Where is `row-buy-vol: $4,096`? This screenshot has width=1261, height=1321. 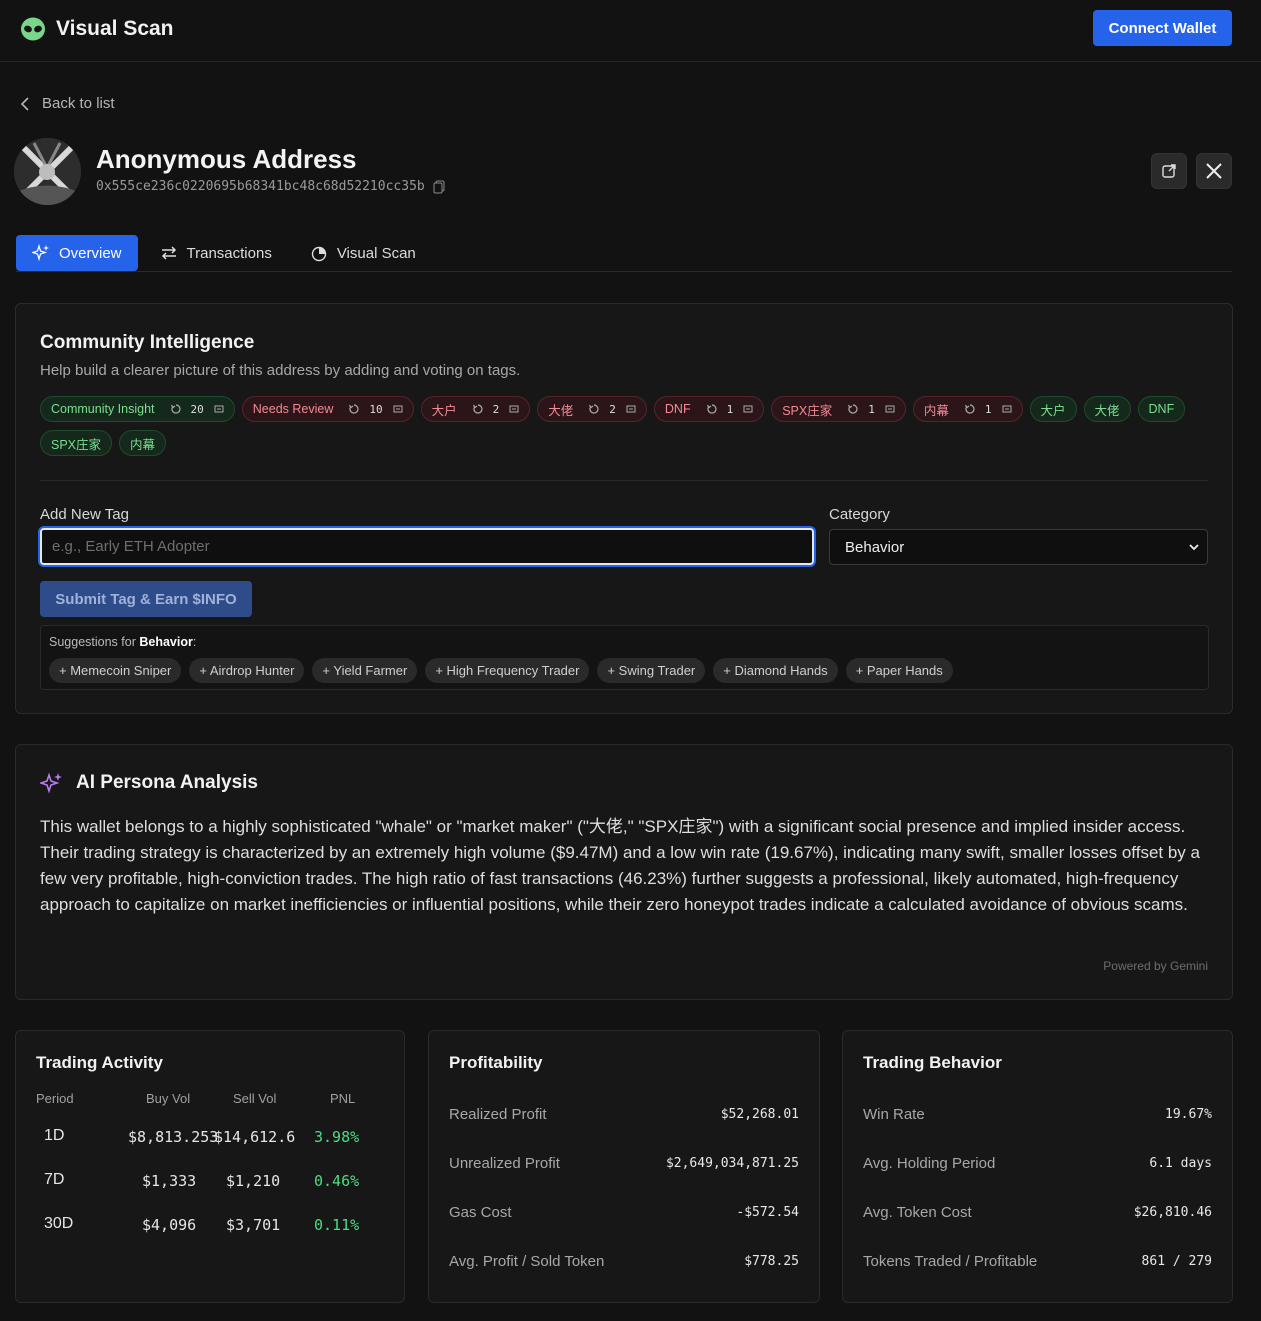
row-buy-vol: $4,096 is located at coordinates (169, 1225).